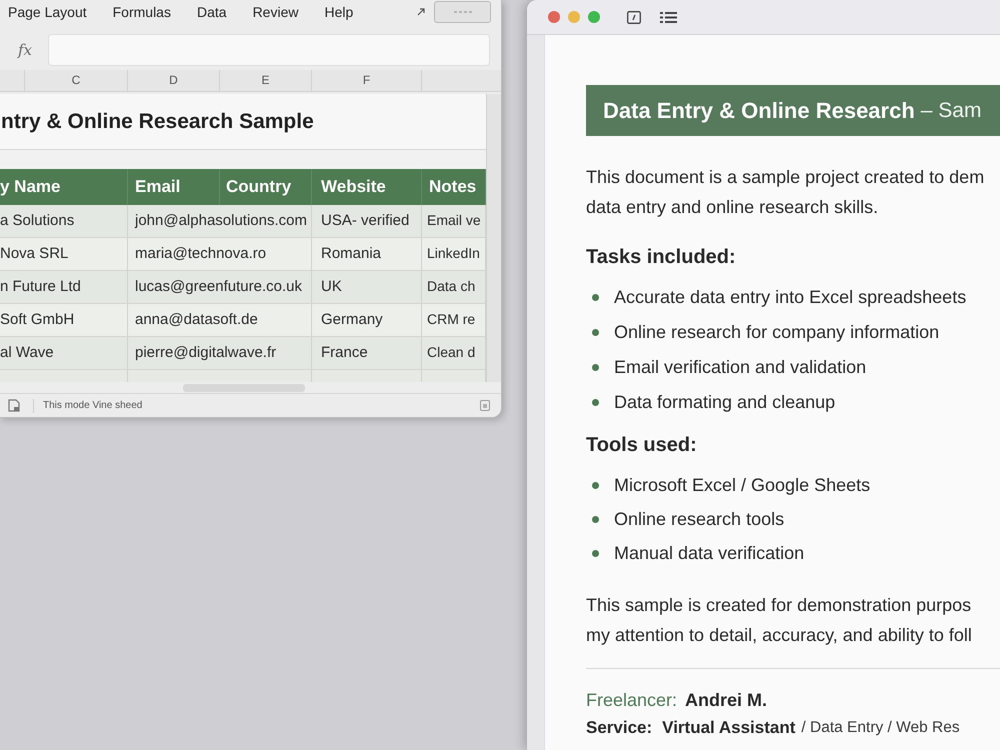 Image resolution: width=1000 pixels, height=750 pixels. Describe the element at coordinates (632, 700) in the screenshot. I see `freelancer-label: Freelancer:` at that location.